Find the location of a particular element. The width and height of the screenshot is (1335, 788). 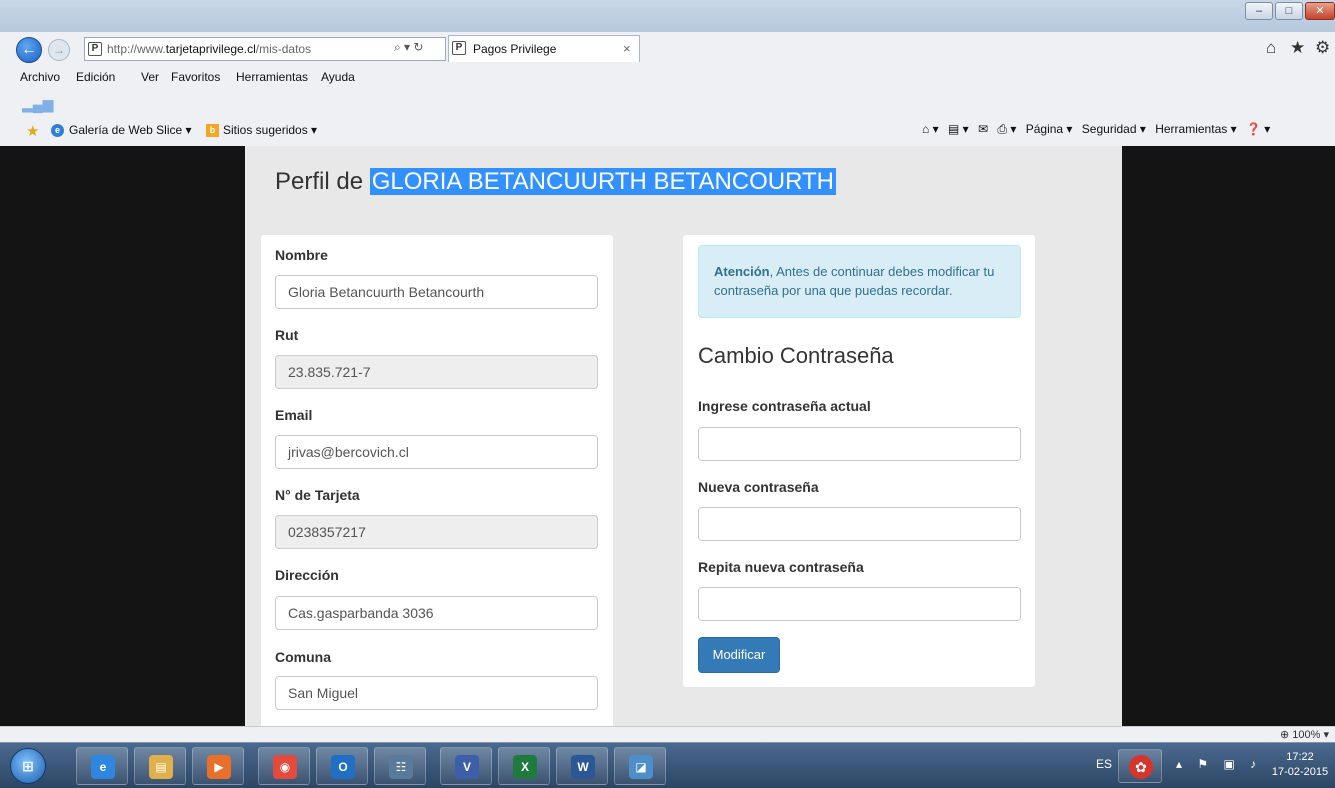

tab-close-icon: × is located at coordinates (627, 48).